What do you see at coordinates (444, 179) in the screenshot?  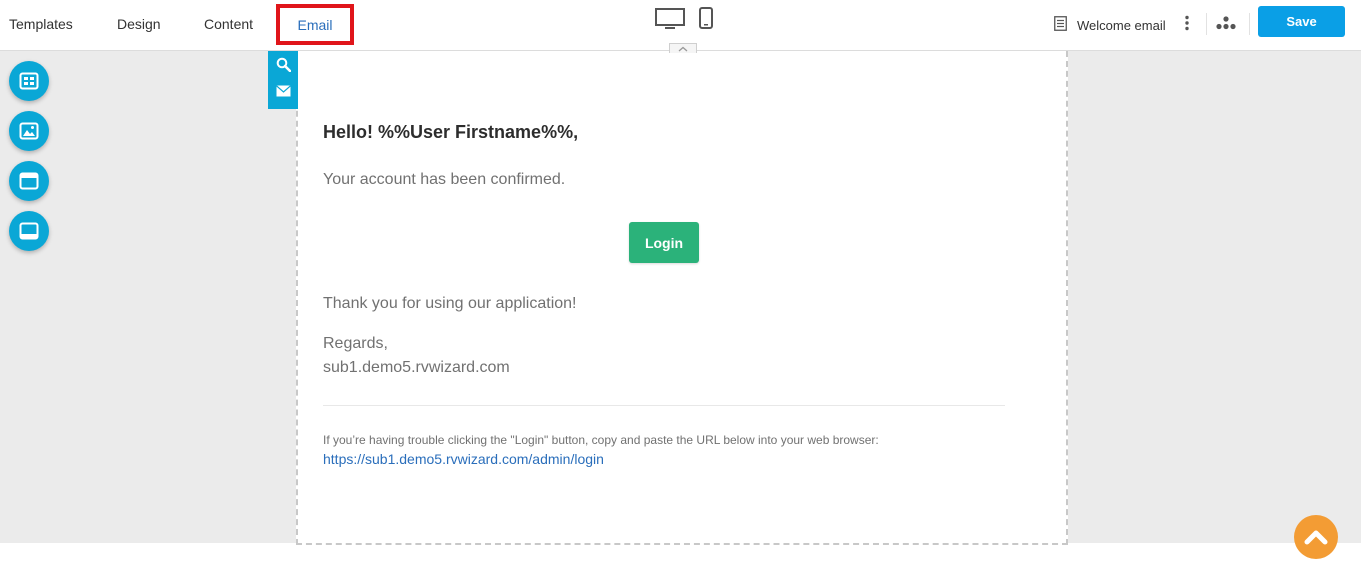 I see `email-body-text: Your account has been confirmed.` at bounding box center [444, 179].